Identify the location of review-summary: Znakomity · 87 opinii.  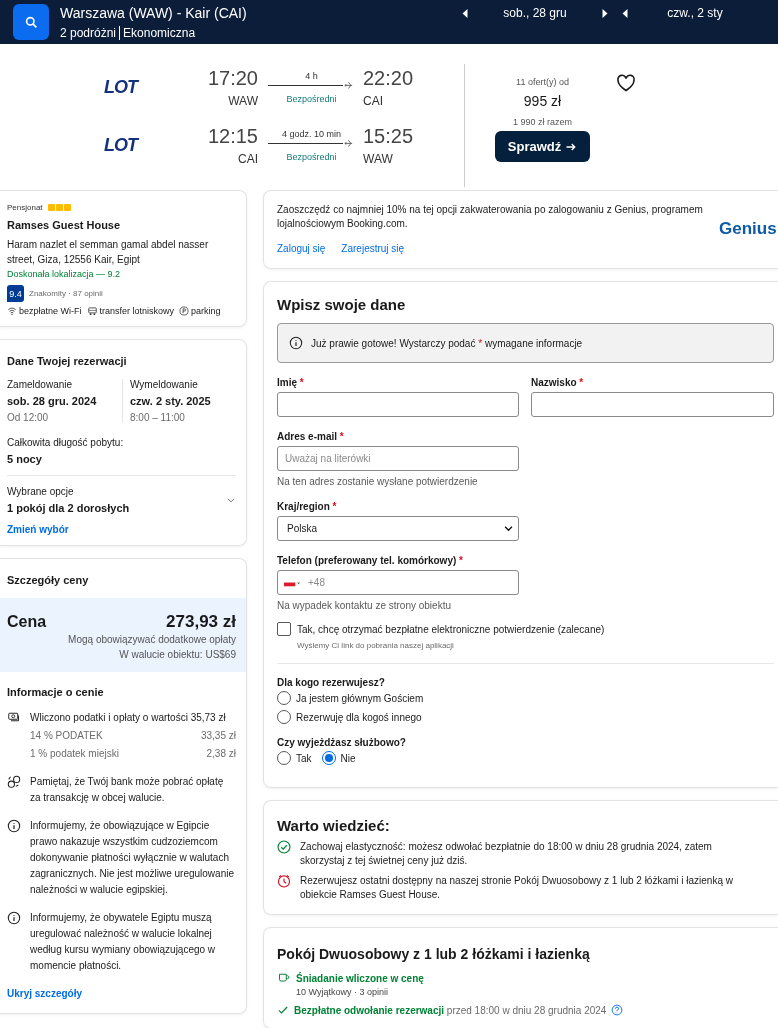
(66, 293).